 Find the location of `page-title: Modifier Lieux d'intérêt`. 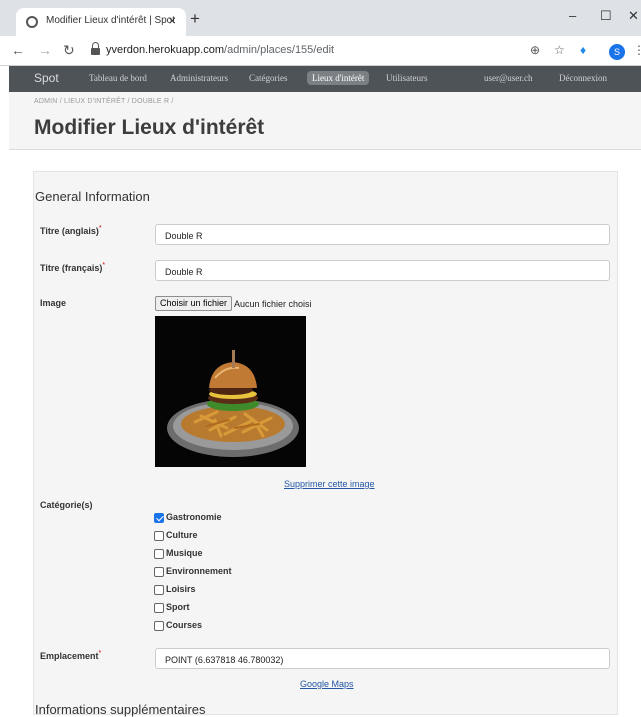

page-title: Modifier Lieux d'intérêt is located at coordinates (149, 127).